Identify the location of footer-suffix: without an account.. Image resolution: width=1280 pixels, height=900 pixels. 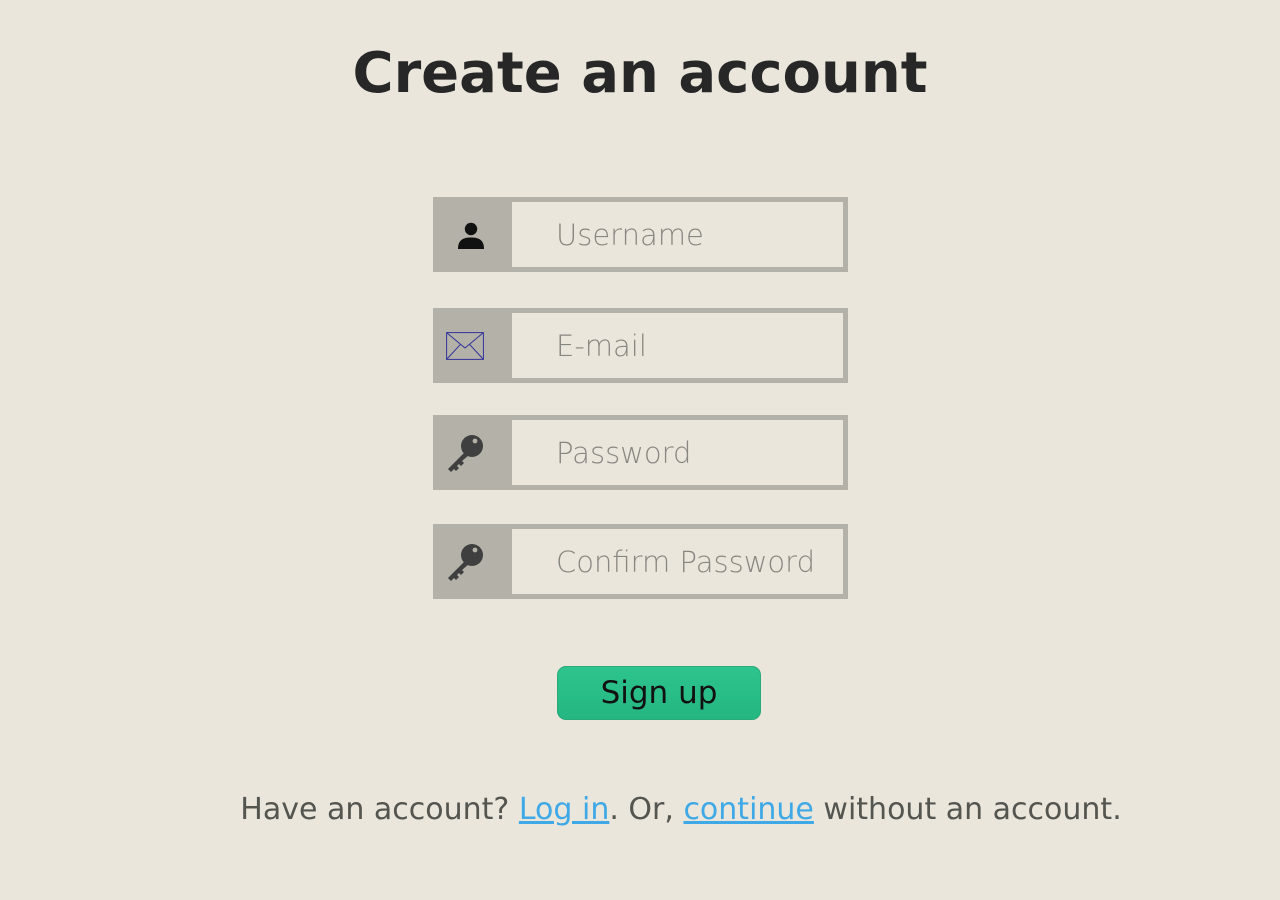
(967, 809).